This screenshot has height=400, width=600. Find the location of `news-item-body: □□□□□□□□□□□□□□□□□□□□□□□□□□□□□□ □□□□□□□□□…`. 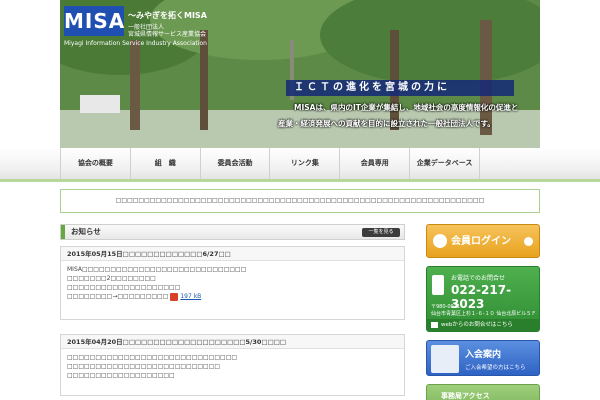

news-item-body: □□□□□□□□□□□□□□□□□□□□□□□□□□□□□□ □□□□□□□□□… is located at coordinates (232, 366).